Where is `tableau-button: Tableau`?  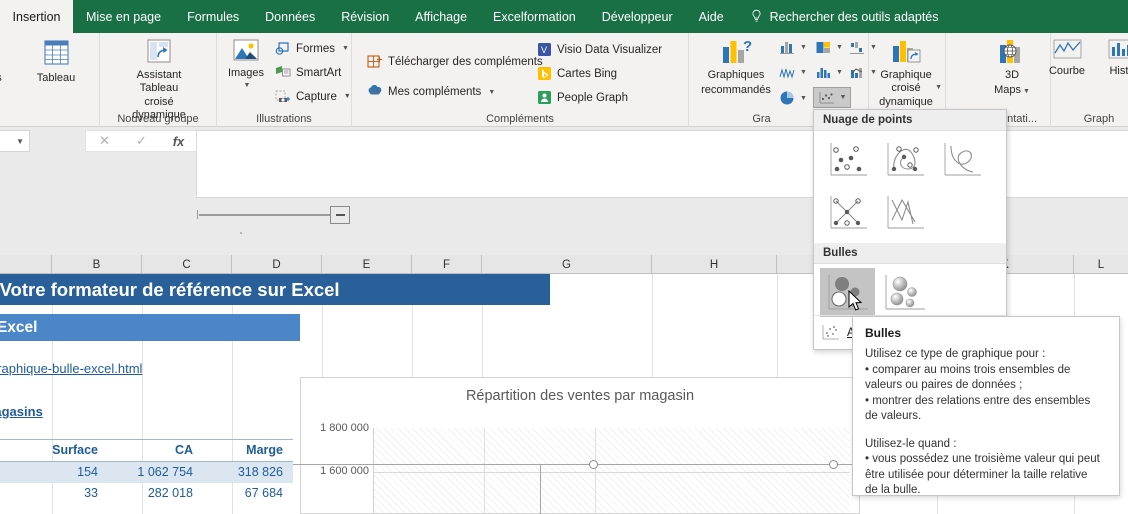
tableau-button: Tableau is located at coordinates (56, 61).